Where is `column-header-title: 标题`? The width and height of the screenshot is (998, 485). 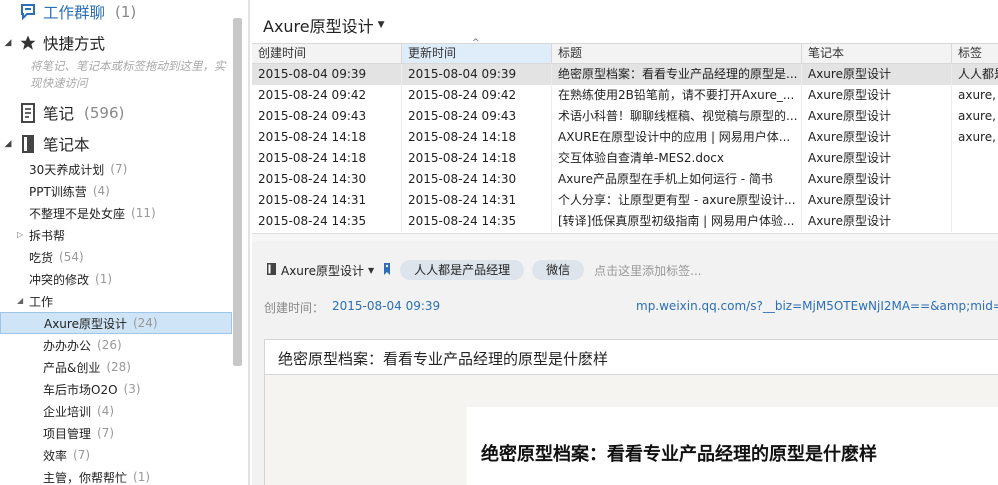
column-header-title: 标题 is located at coordinates (677, 53).